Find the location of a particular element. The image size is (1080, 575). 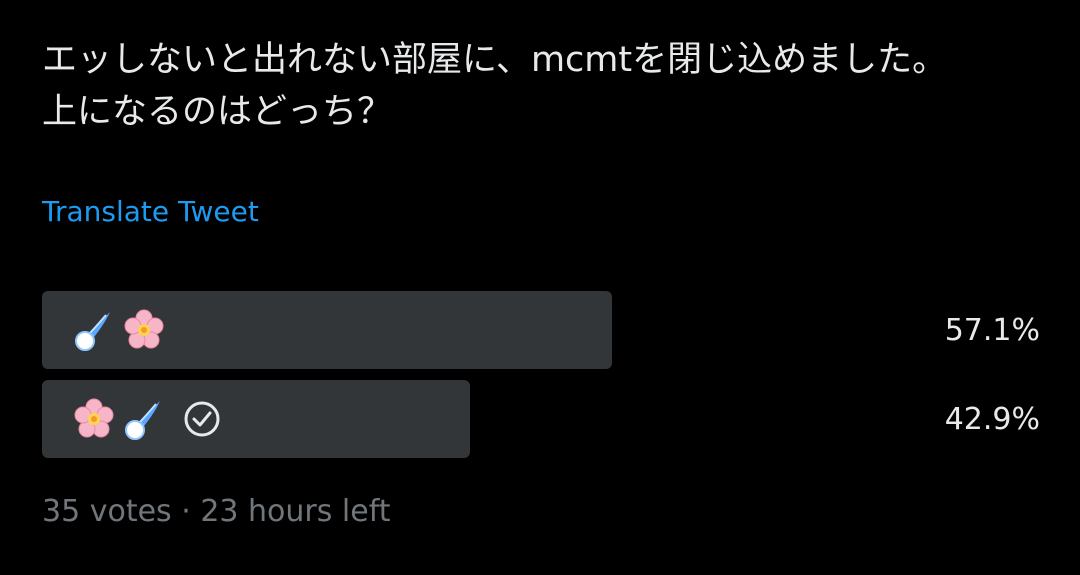

poll-option-1: 57.1% is located at coordinates (541, 330).